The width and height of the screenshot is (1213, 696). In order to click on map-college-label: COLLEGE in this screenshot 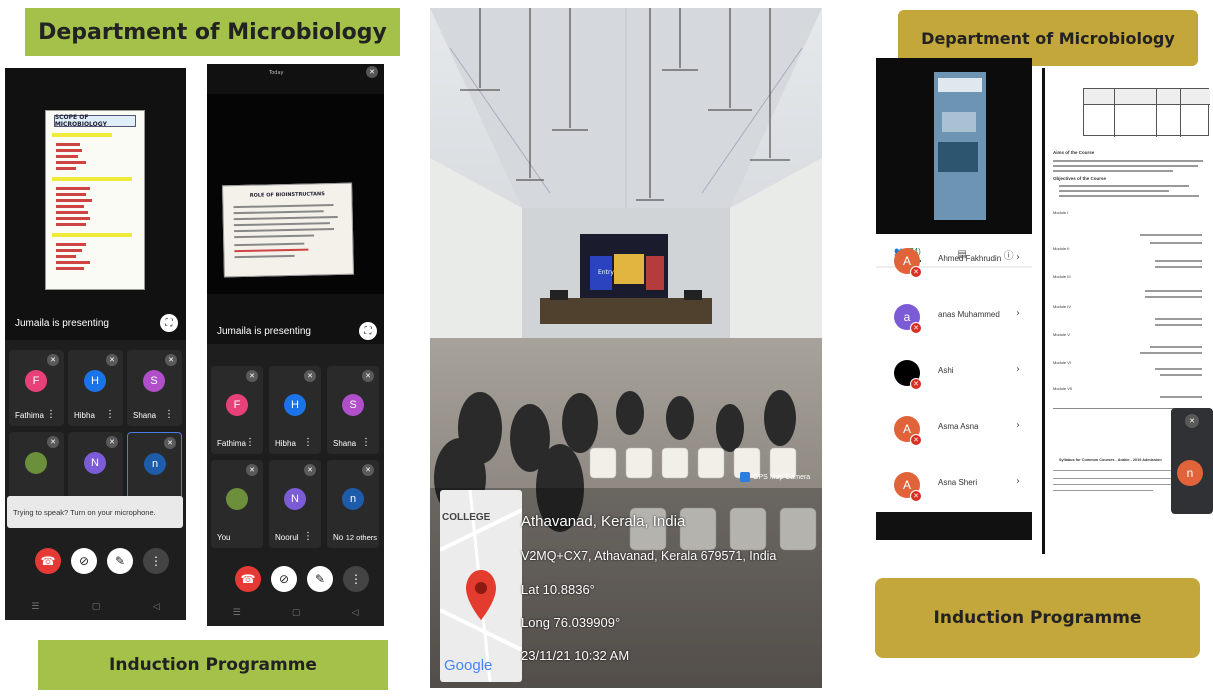, I will do `click(466, 517)`.